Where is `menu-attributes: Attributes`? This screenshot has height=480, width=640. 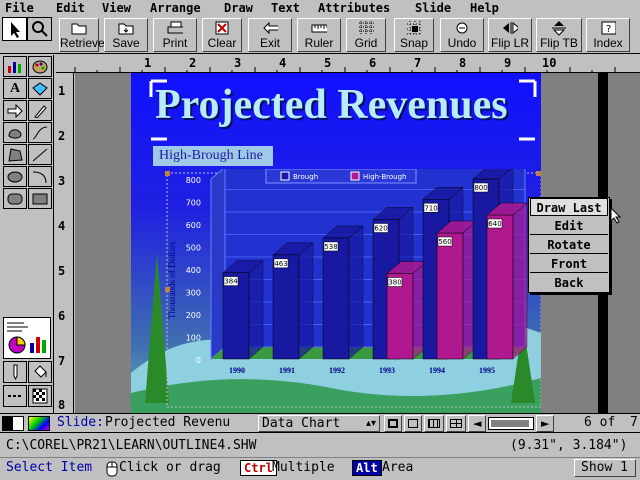 menu-attributes: Attributes is located at coordinates (354, 8).